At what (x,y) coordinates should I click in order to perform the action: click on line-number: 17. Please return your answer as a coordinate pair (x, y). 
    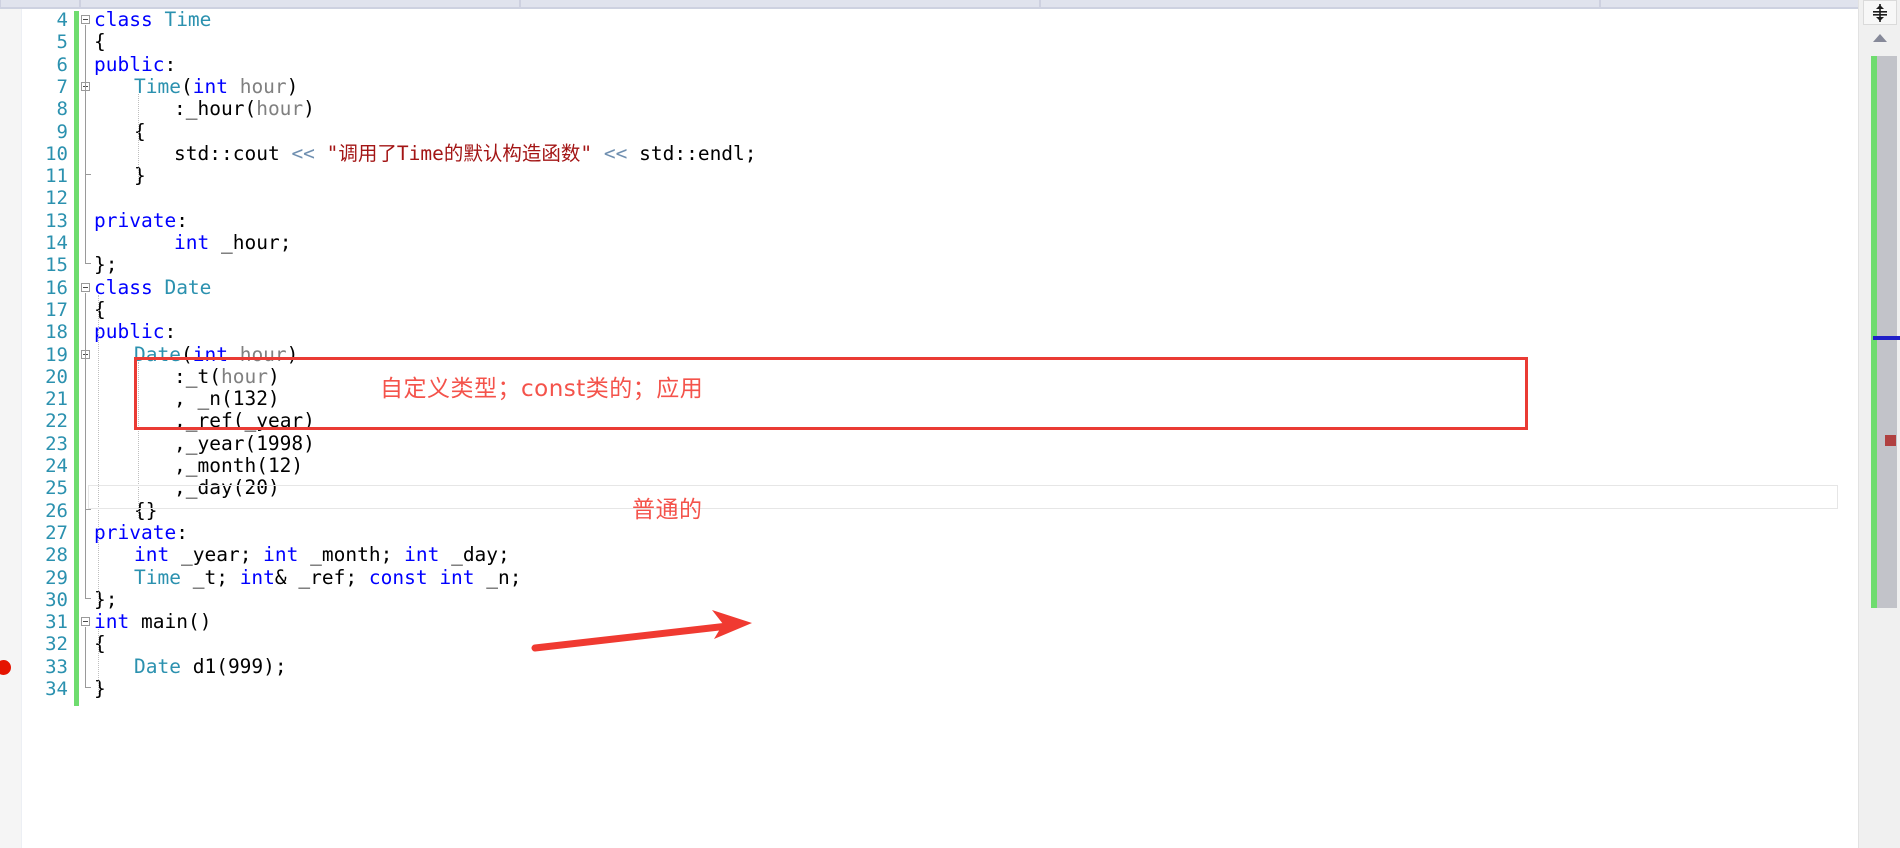
    Looking at the image, I should click on (56, 309).